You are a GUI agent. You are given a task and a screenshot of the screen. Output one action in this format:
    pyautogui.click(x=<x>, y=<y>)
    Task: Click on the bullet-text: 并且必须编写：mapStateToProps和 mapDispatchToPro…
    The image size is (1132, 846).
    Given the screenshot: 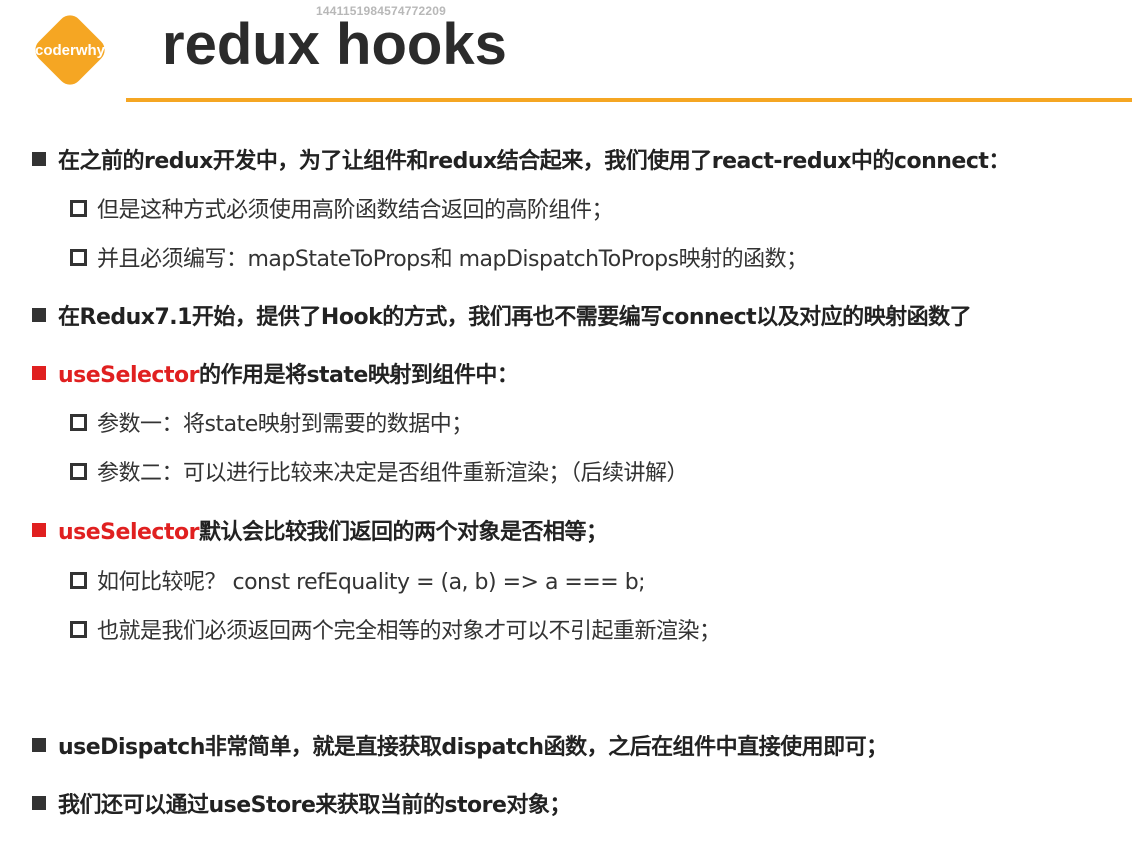 What is the action you would take?
    pyautogui.click(x=452, y=259)
    